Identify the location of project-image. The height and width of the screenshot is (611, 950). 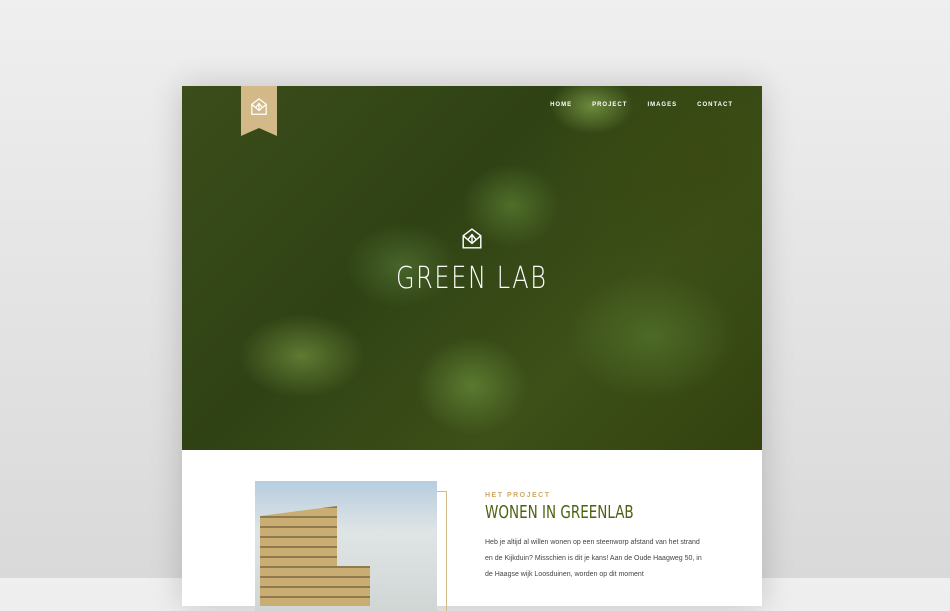
(346, 546).